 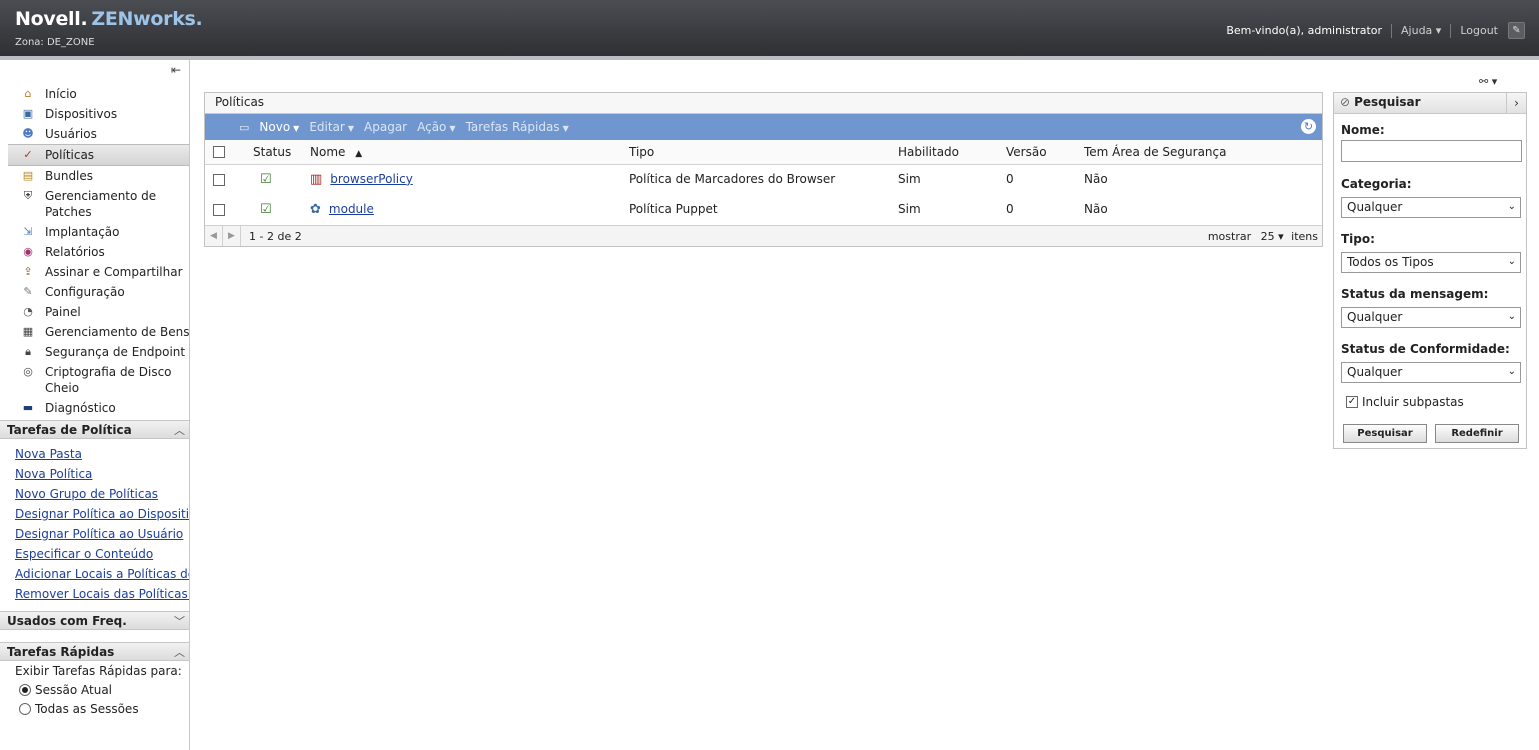 What do you see at coordinates (28, 351) in the screenshot?
I see `lock-icon: 🔒︎` at bounding box center [28, 351].